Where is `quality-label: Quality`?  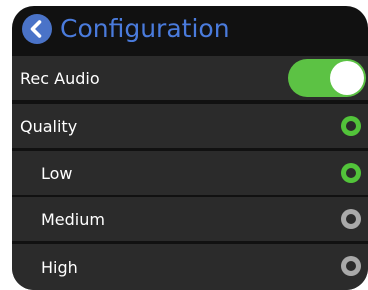
quality-label: Quality is located at coordinates (49, 126).